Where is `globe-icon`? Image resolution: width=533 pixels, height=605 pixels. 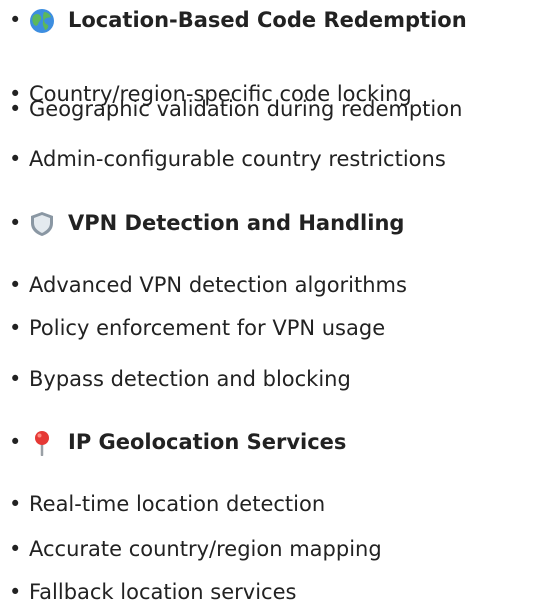
globe-icon is located at coordinates (44, 20).